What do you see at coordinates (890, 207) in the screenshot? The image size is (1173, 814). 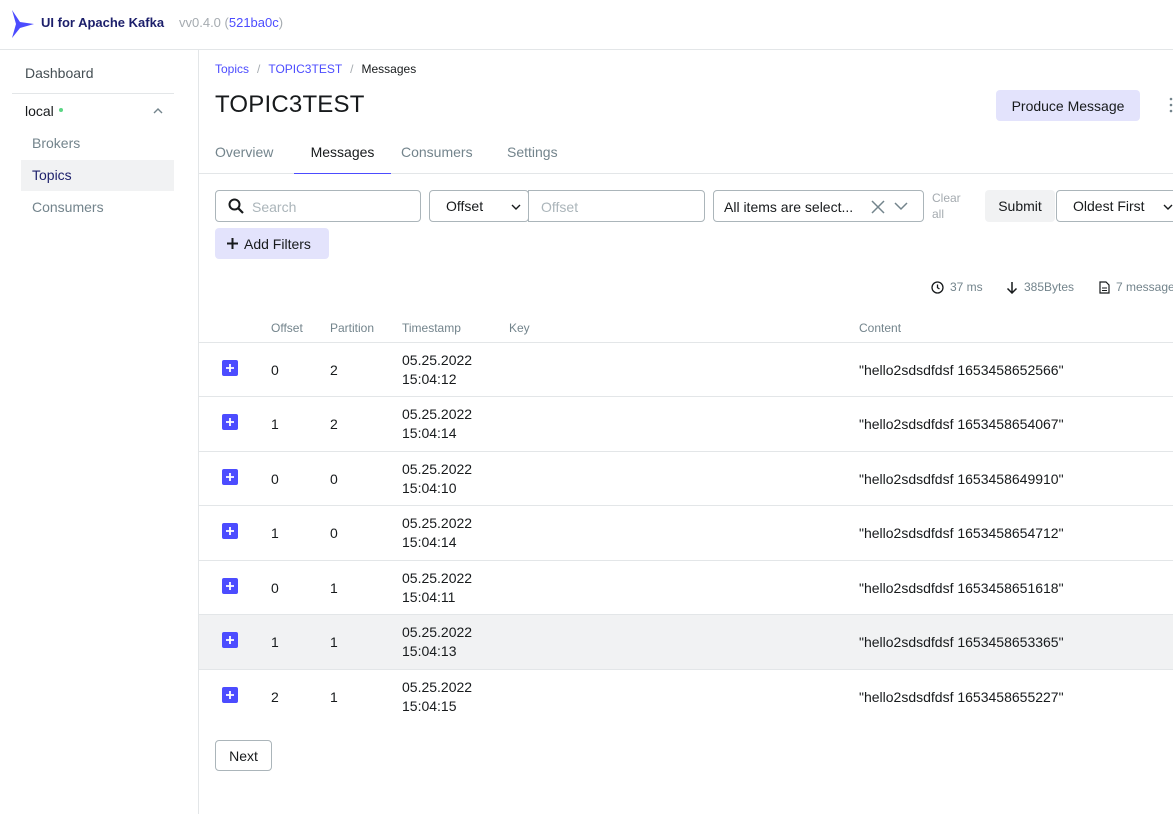 I see `select-separator` at bounding box center [890, 207].